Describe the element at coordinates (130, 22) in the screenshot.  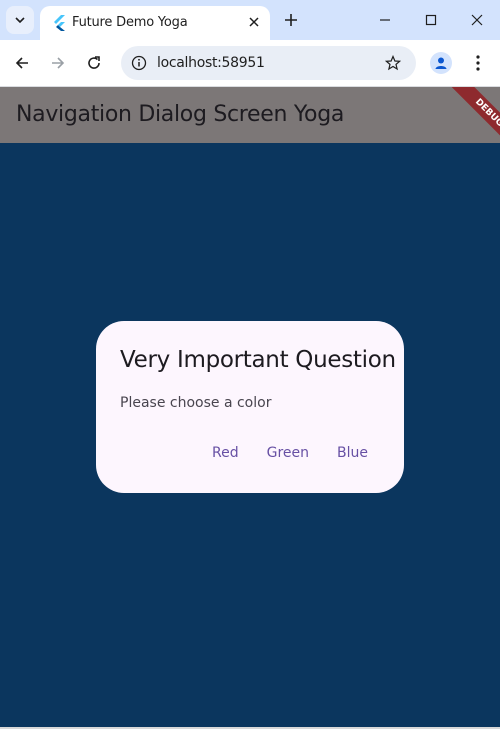
I see `tab-title: Future Demo Yoga` at that location.